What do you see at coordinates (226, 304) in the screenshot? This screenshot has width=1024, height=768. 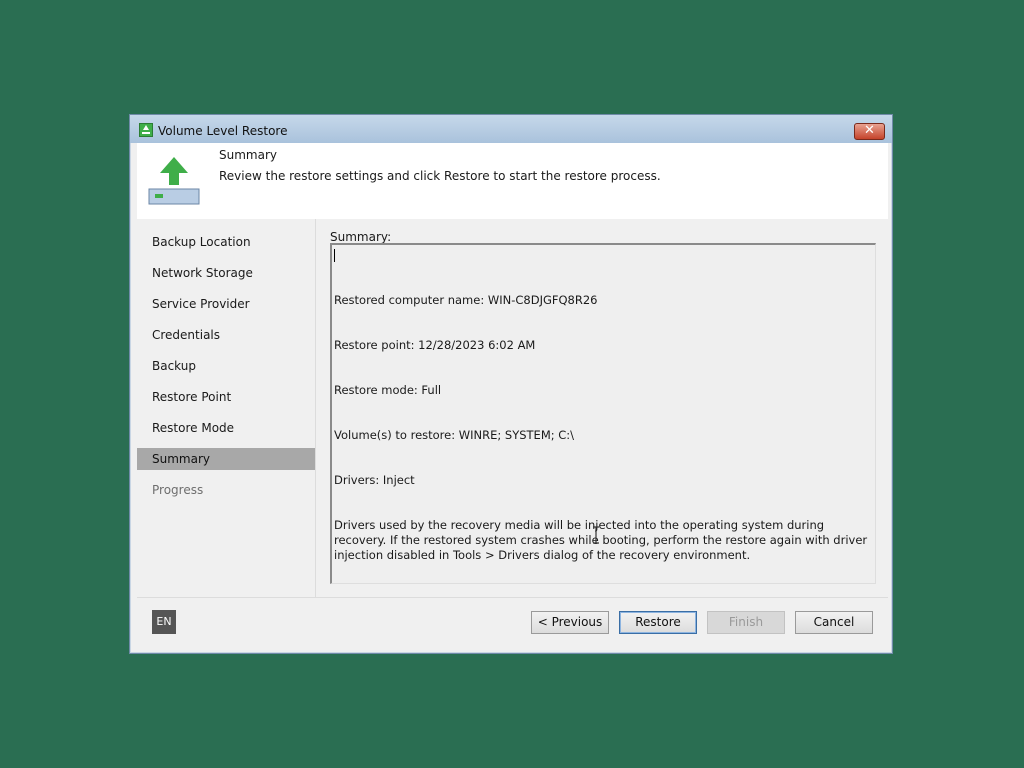 I see `sidebar-item-service-provider: Service Provider` at bounding box center [226, 304].